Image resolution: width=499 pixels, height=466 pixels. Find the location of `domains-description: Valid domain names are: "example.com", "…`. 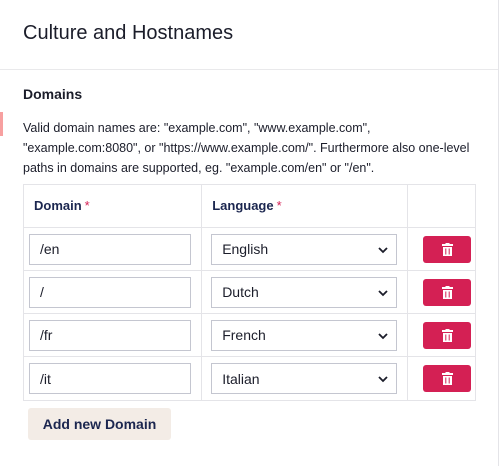

domains-description: Valid domain names are: "example.com", "… is located at coordinates (246, 148).